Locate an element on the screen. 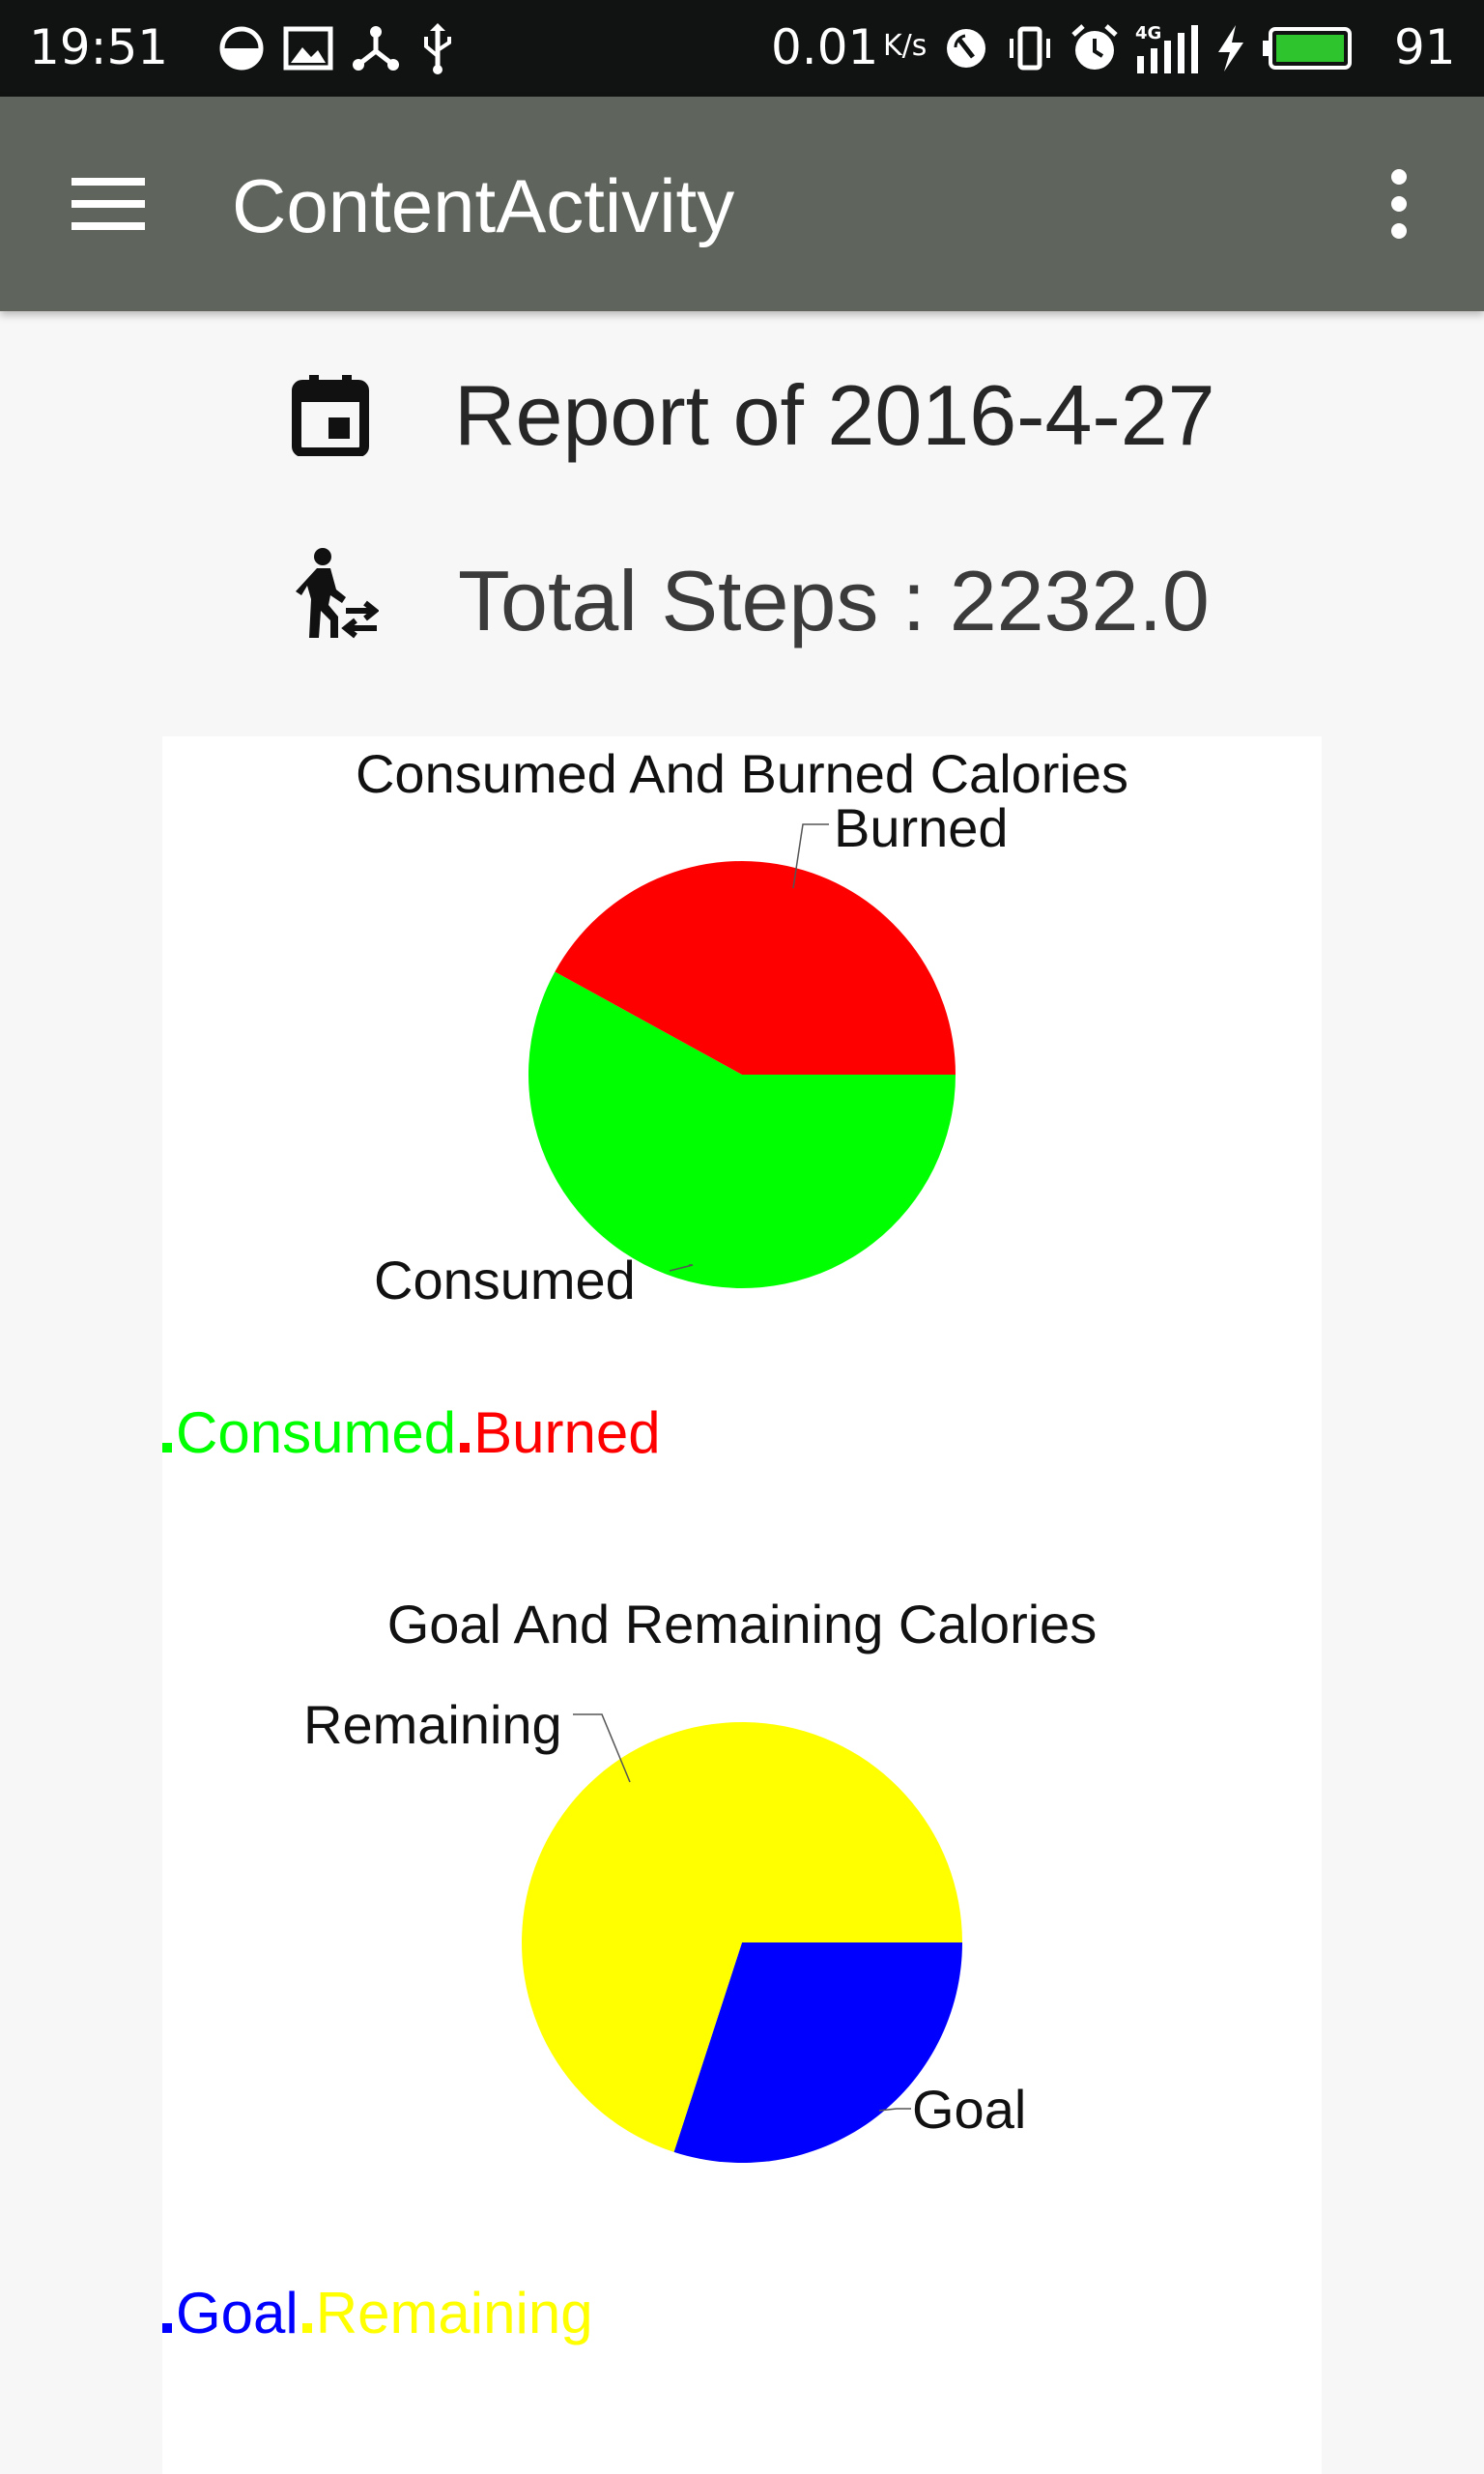  report-date-row: Report of 2016-4-27 is located at coordinates (742, 416).